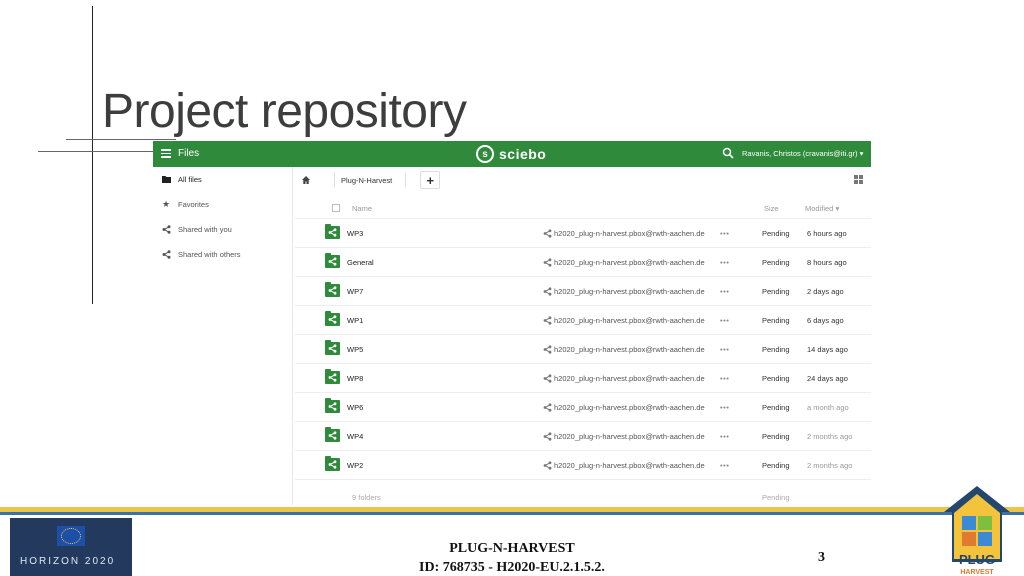 This screenshot has height=576, width=1024. What do you see at coordinates (485, 154) in the screenshot?
I see `sciebo-mark-icon: s` at bounding box center [485, 154].